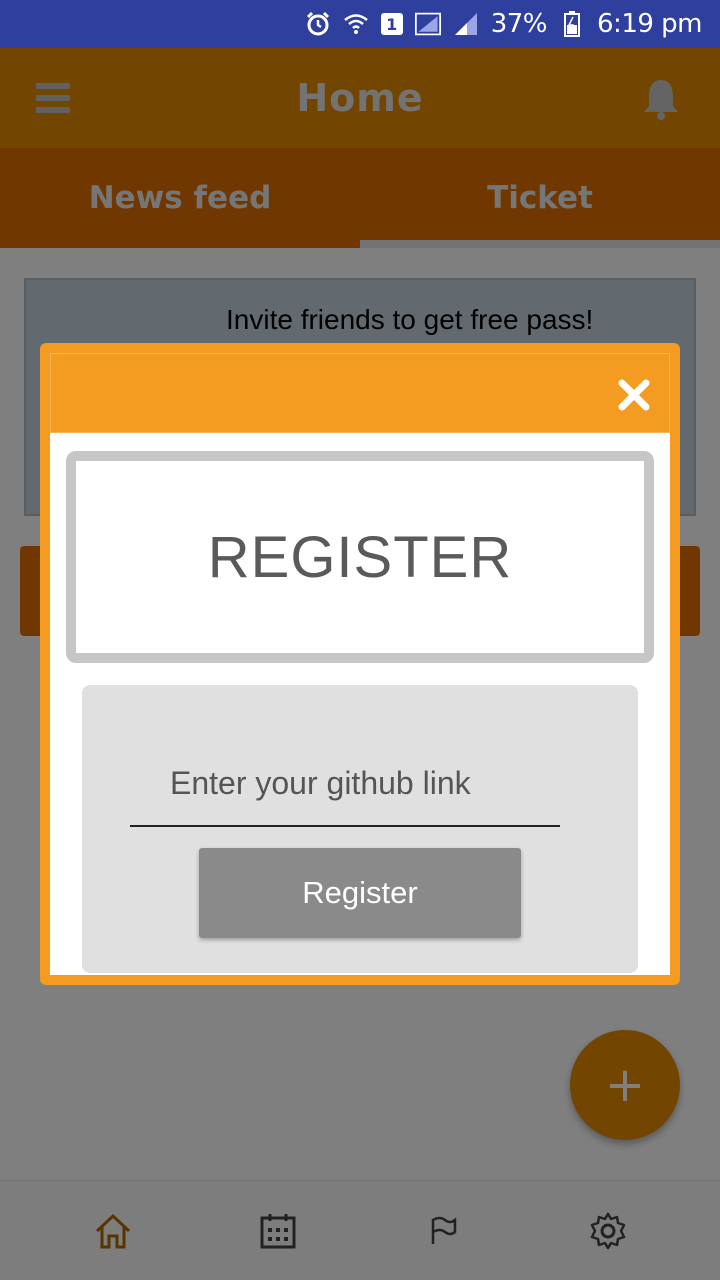  Describe the element at coordinates (572, 24) in the screenshot. I see `battery-icon` at that location.